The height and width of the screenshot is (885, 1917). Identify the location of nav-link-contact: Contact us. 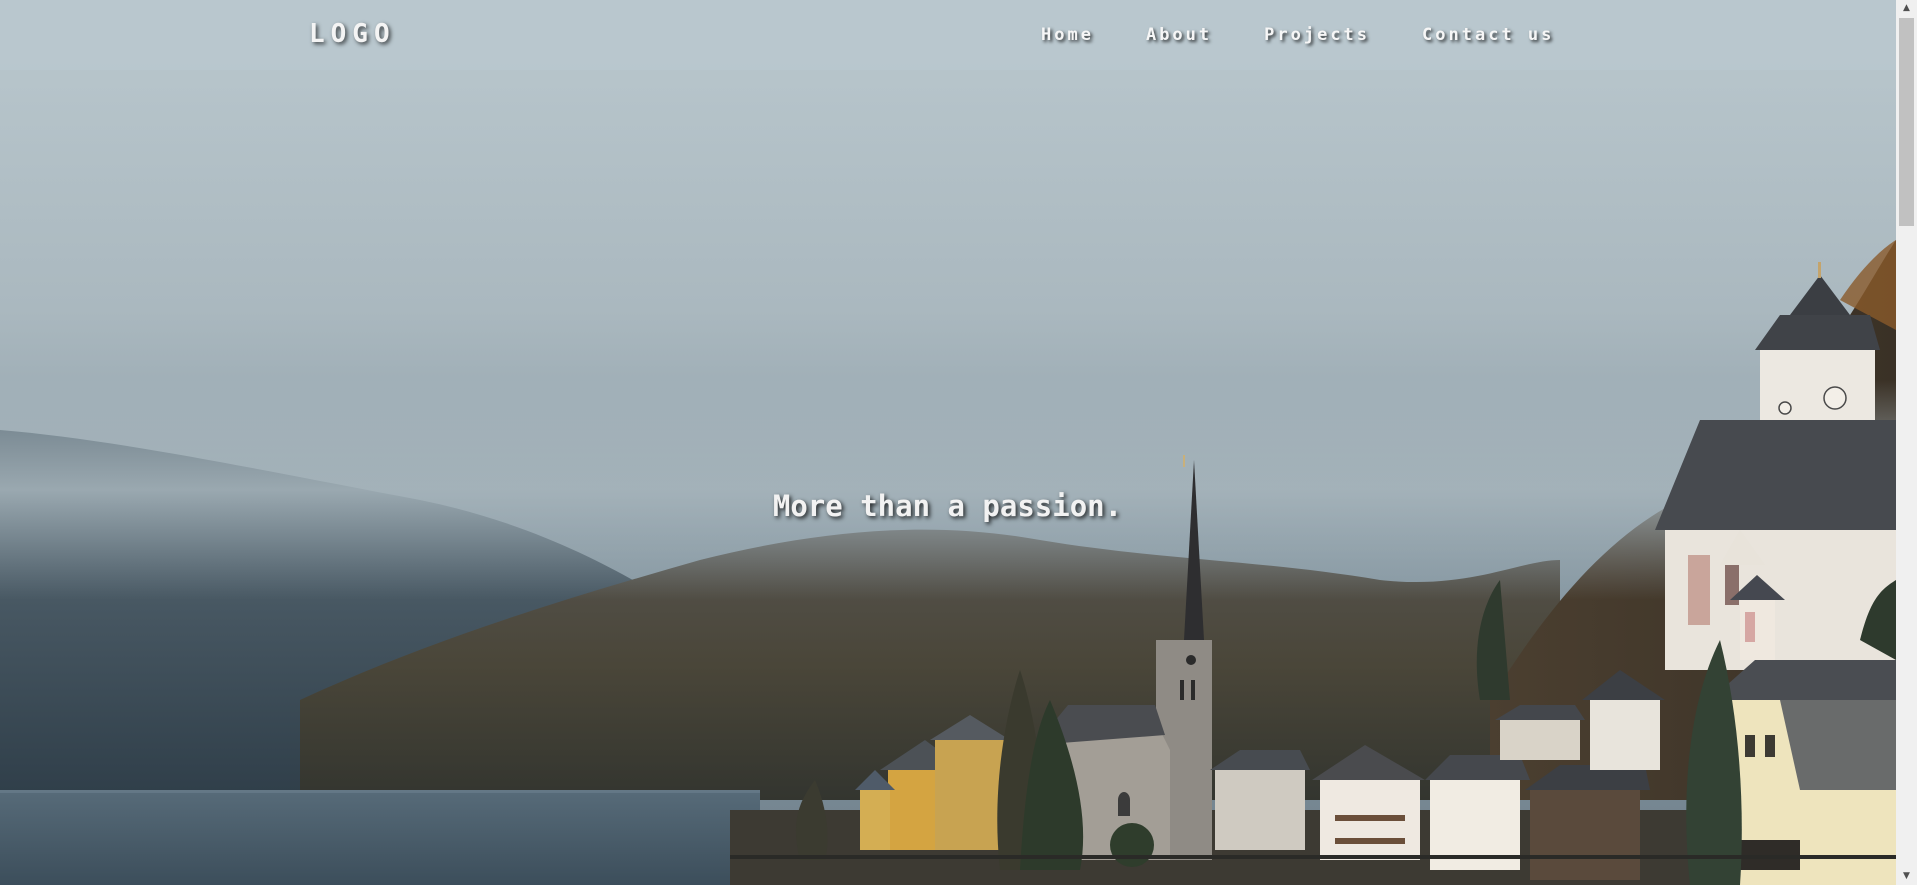
(1488, 35).